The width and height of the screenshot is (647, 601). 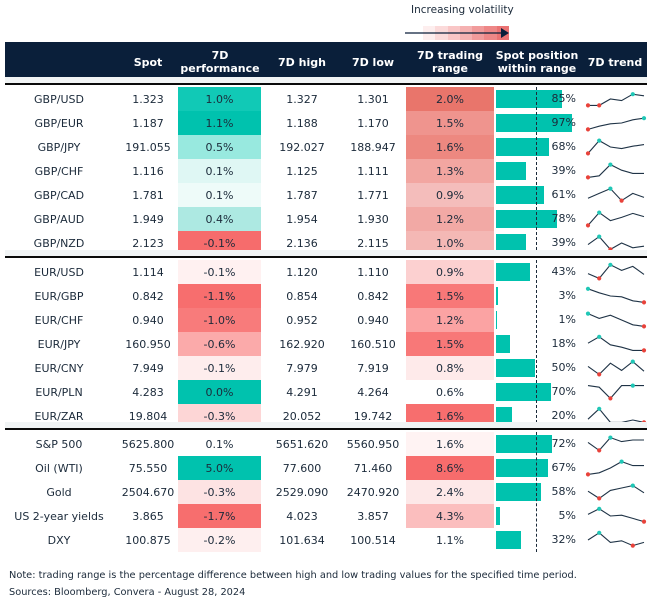 What do you see at coordinates (567, 515) in the screenshot?
I see `position-value: 5%` at bounding box center [567, 515].